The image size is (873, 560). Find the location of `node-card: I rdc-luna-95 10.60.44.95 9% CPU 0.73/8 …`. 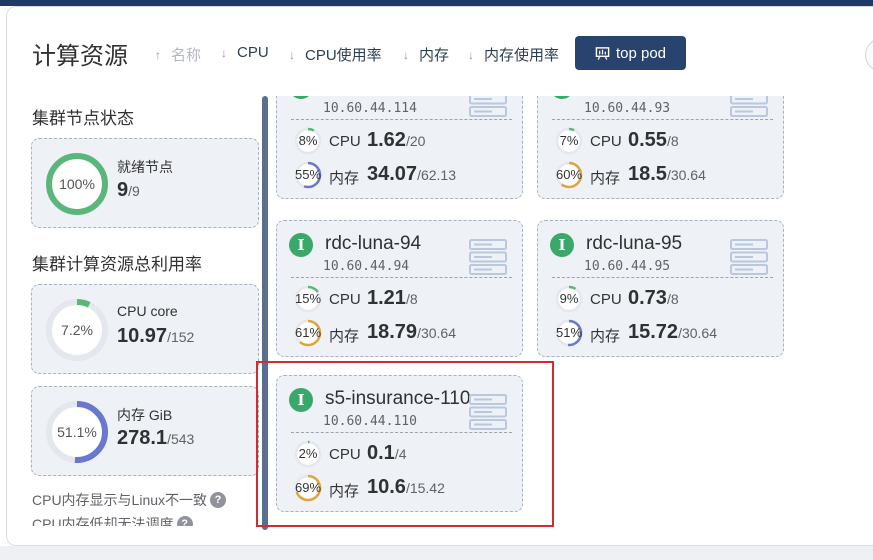

node-card: I rdc-luna-95 10.60.44.95 9% CPU 0.73/8 … is located at coordinates (660, 288).